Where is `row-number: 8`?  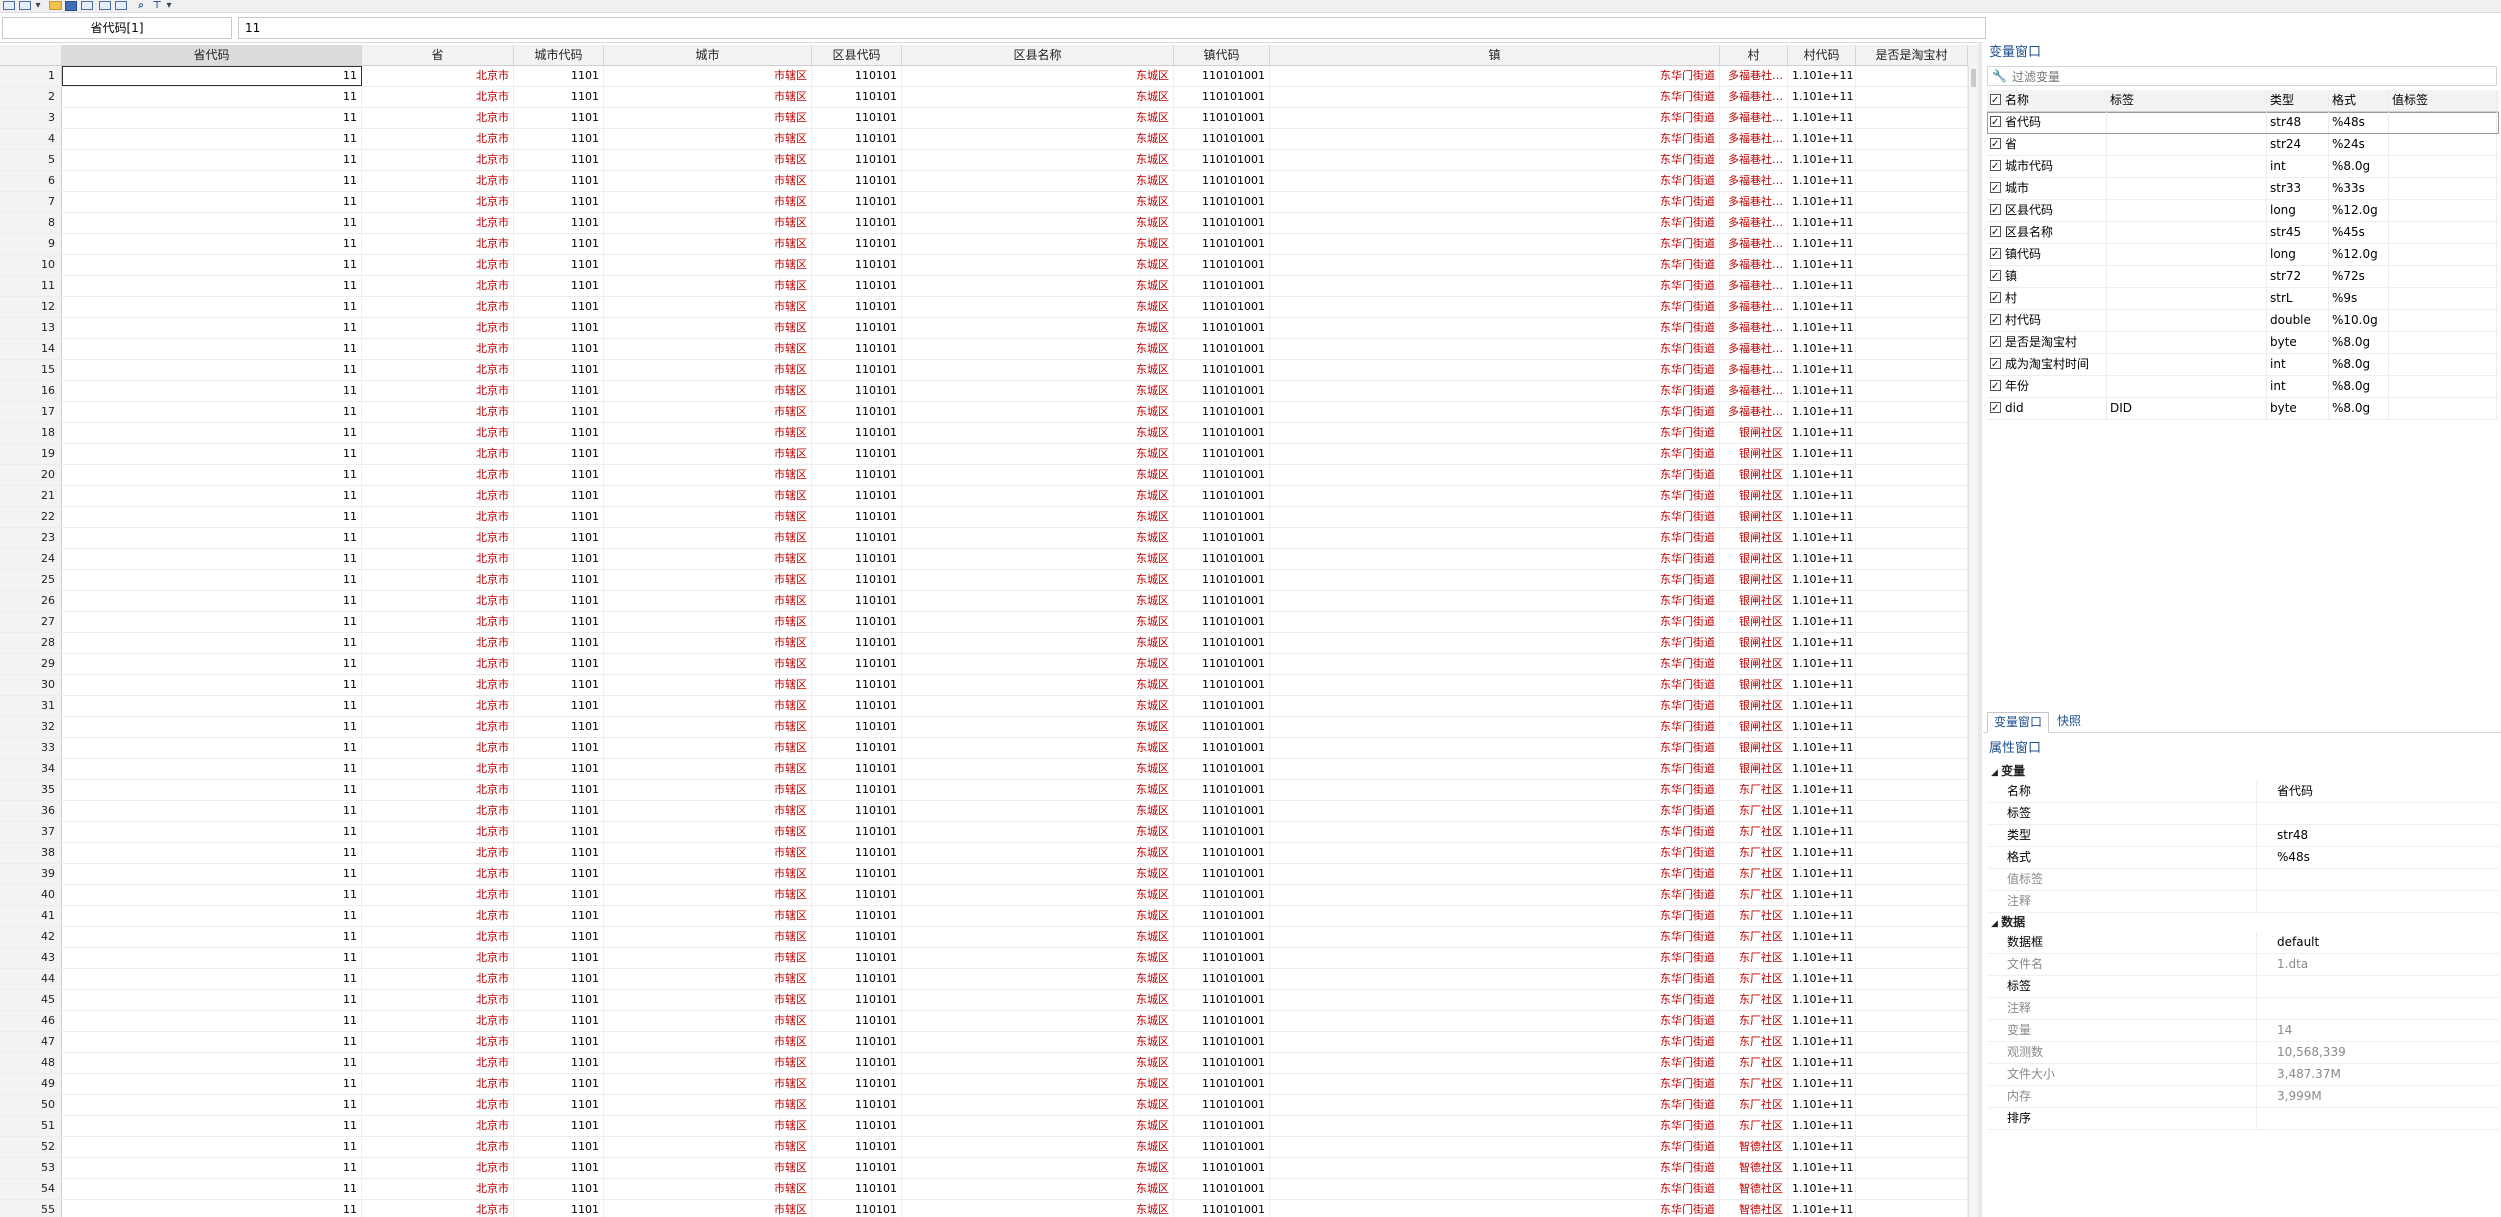
row-number: 8 is located at coordinates (31, 223).